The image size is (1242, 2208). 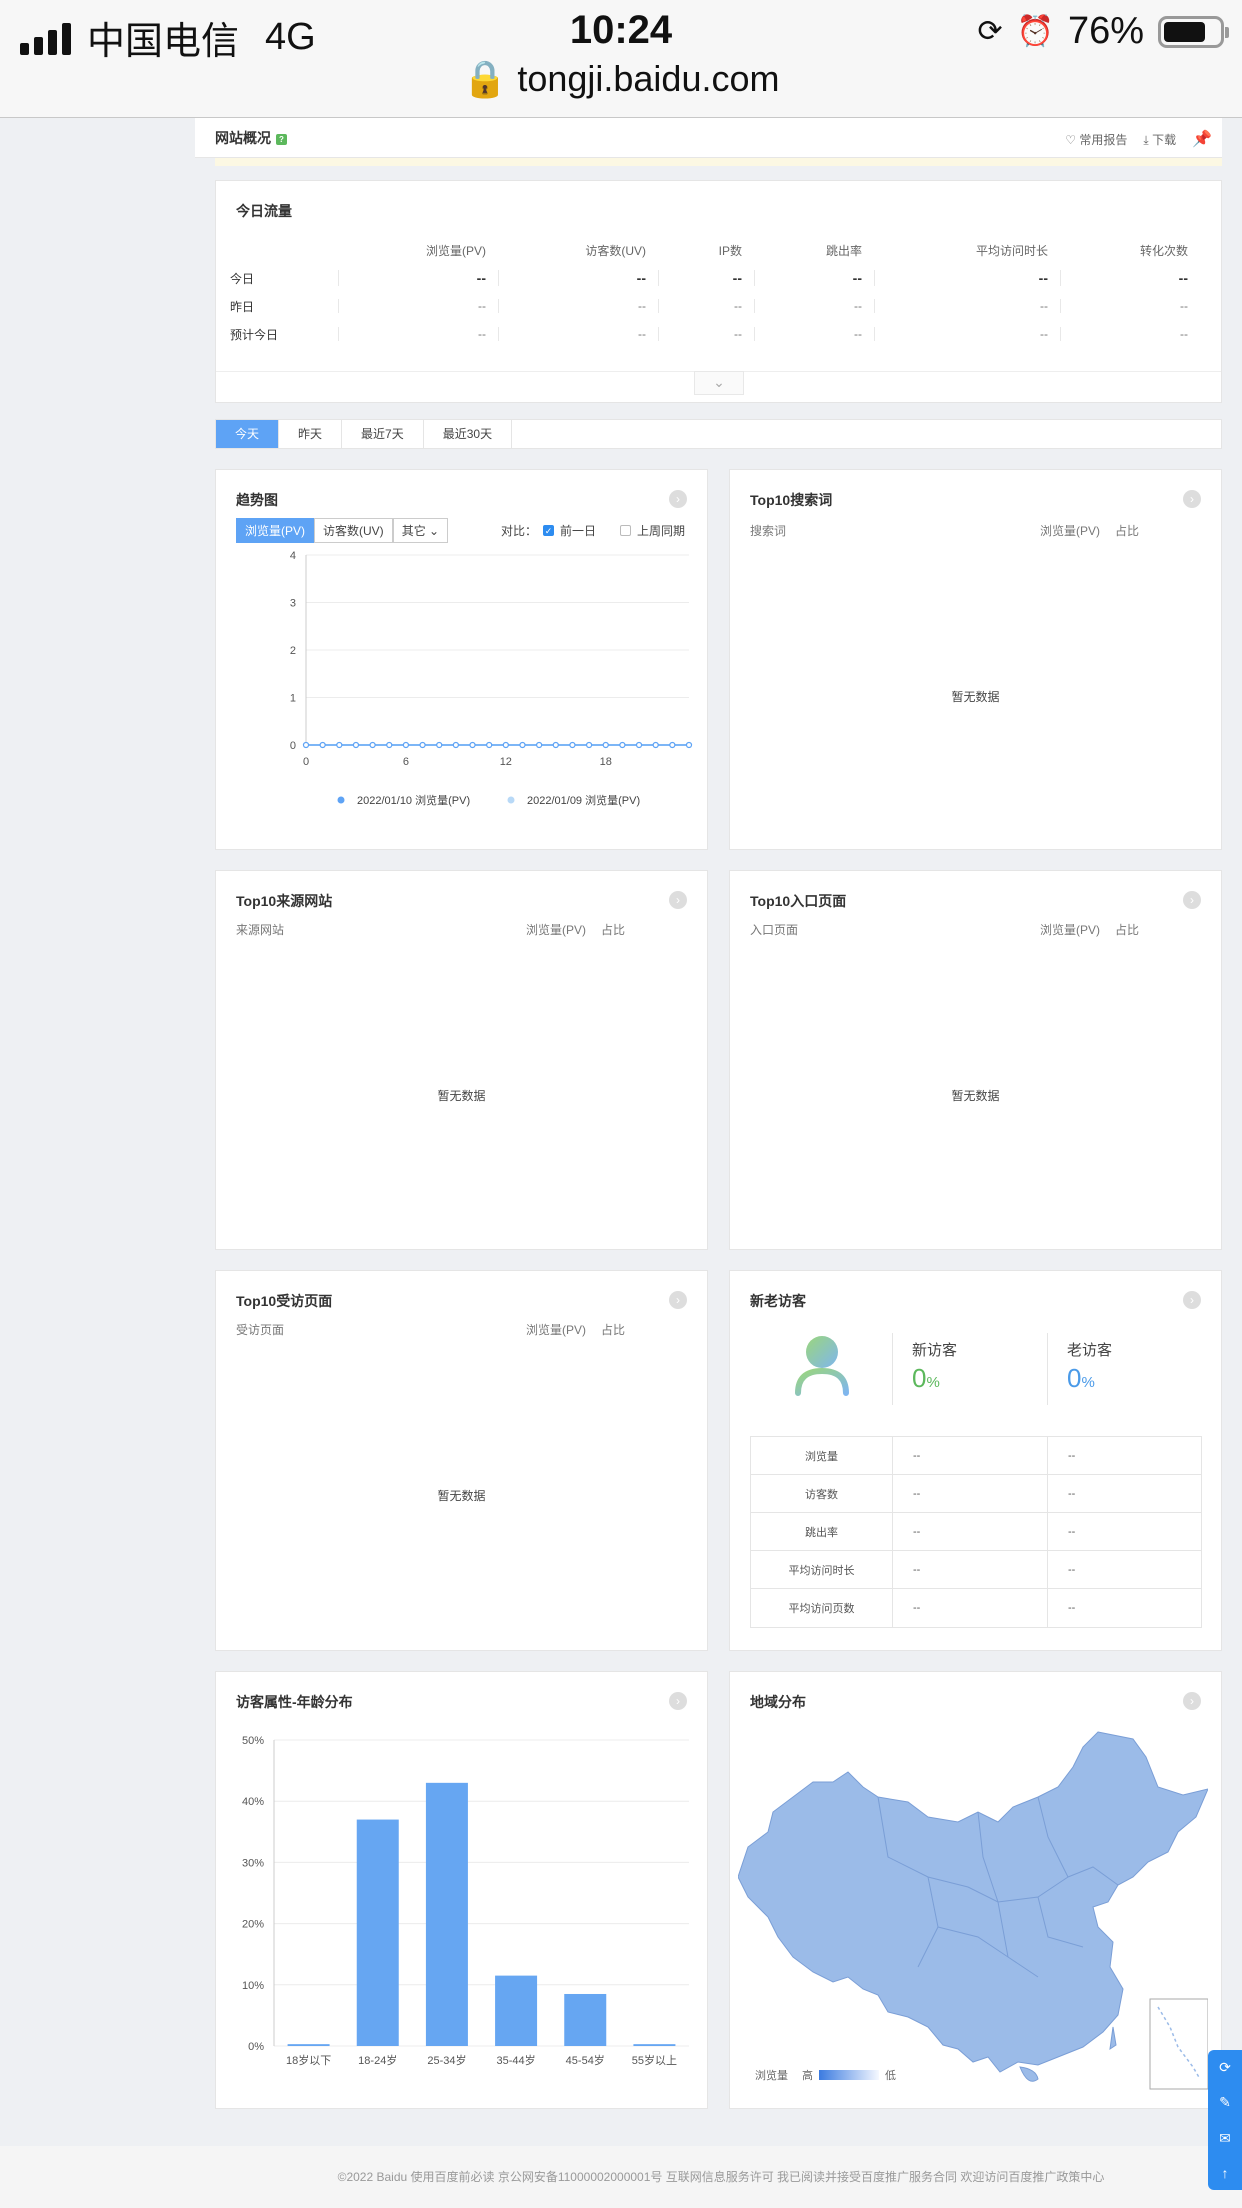 What do you see at coordinates (606, 762) in the screenshot?
I see `x-tick-label: 18` at bounding box center [606, 762].